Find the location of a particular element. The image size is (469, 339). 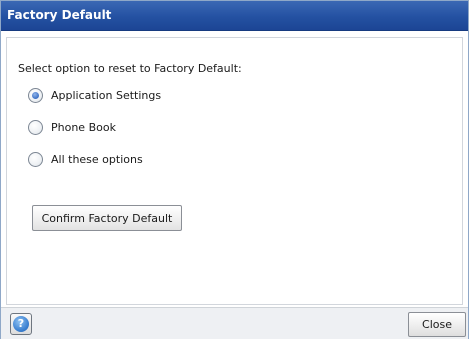

radio-button-checked is located at coordinates (35, 95).